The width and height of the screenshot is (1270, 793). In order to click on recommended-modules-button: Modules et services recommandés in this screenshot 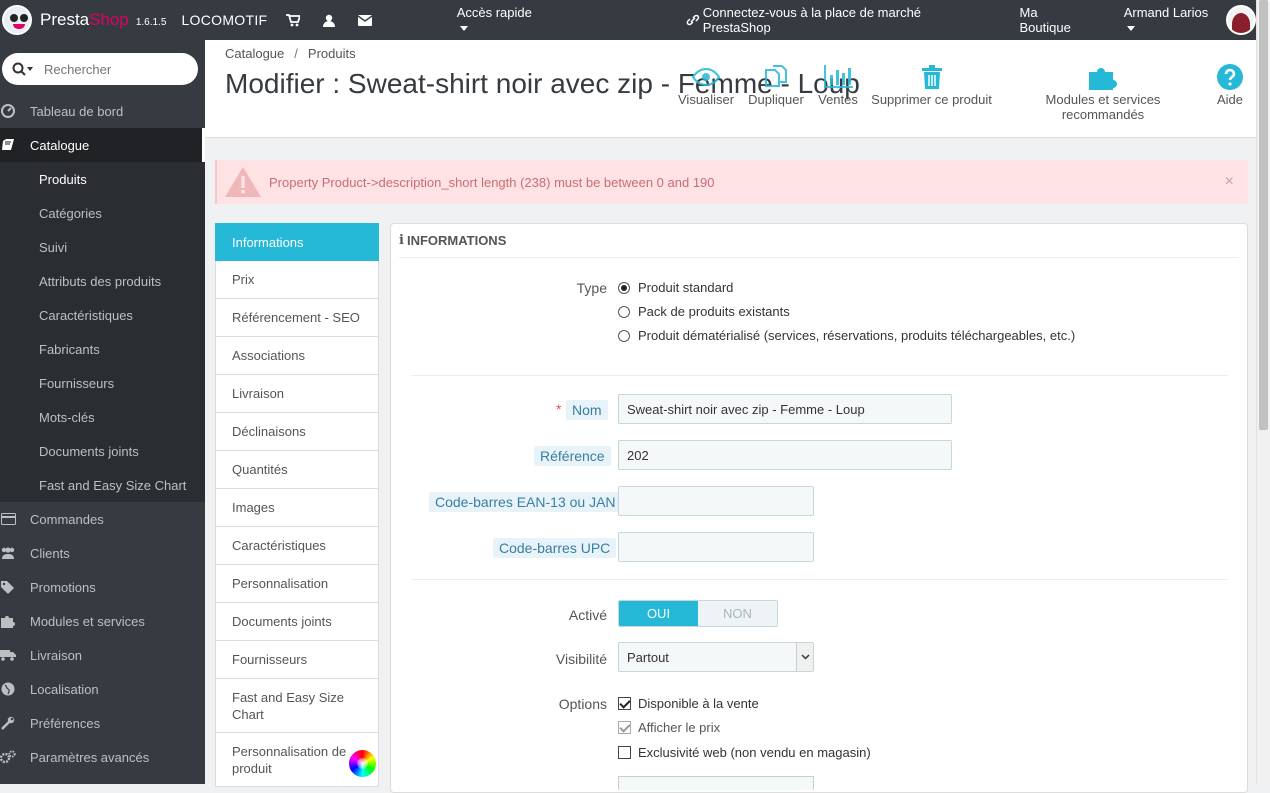, I will do `click(1103, 92)`.